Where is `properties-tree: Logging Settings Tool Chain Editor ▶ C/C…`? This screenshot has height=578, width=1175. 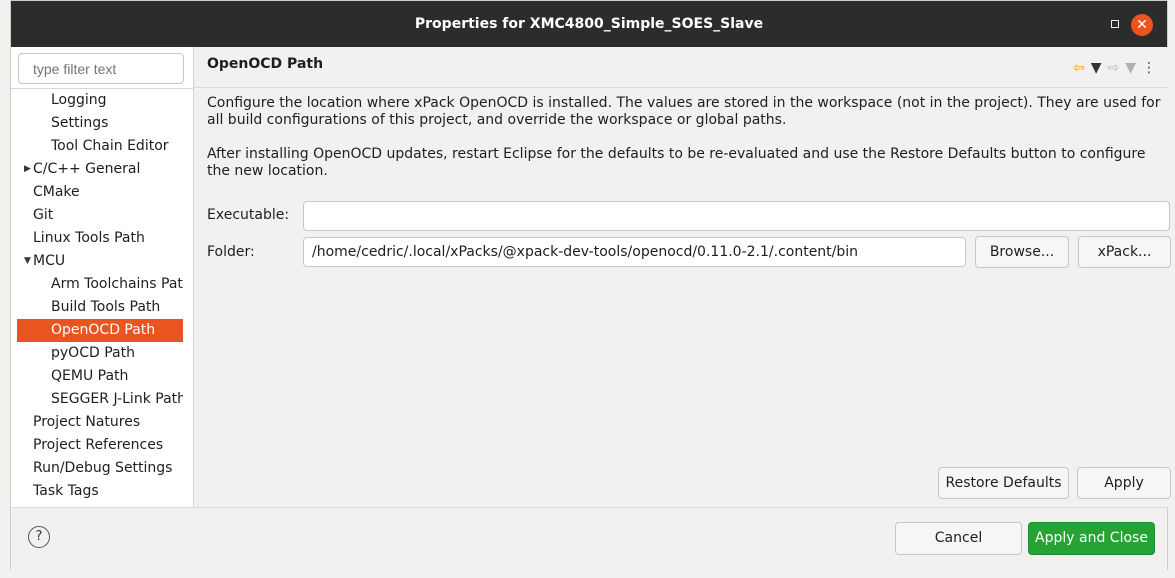 properties-tree: Logging Settings Tool Chain Editor ▶ C/C… is located at coordinates (102, 297).